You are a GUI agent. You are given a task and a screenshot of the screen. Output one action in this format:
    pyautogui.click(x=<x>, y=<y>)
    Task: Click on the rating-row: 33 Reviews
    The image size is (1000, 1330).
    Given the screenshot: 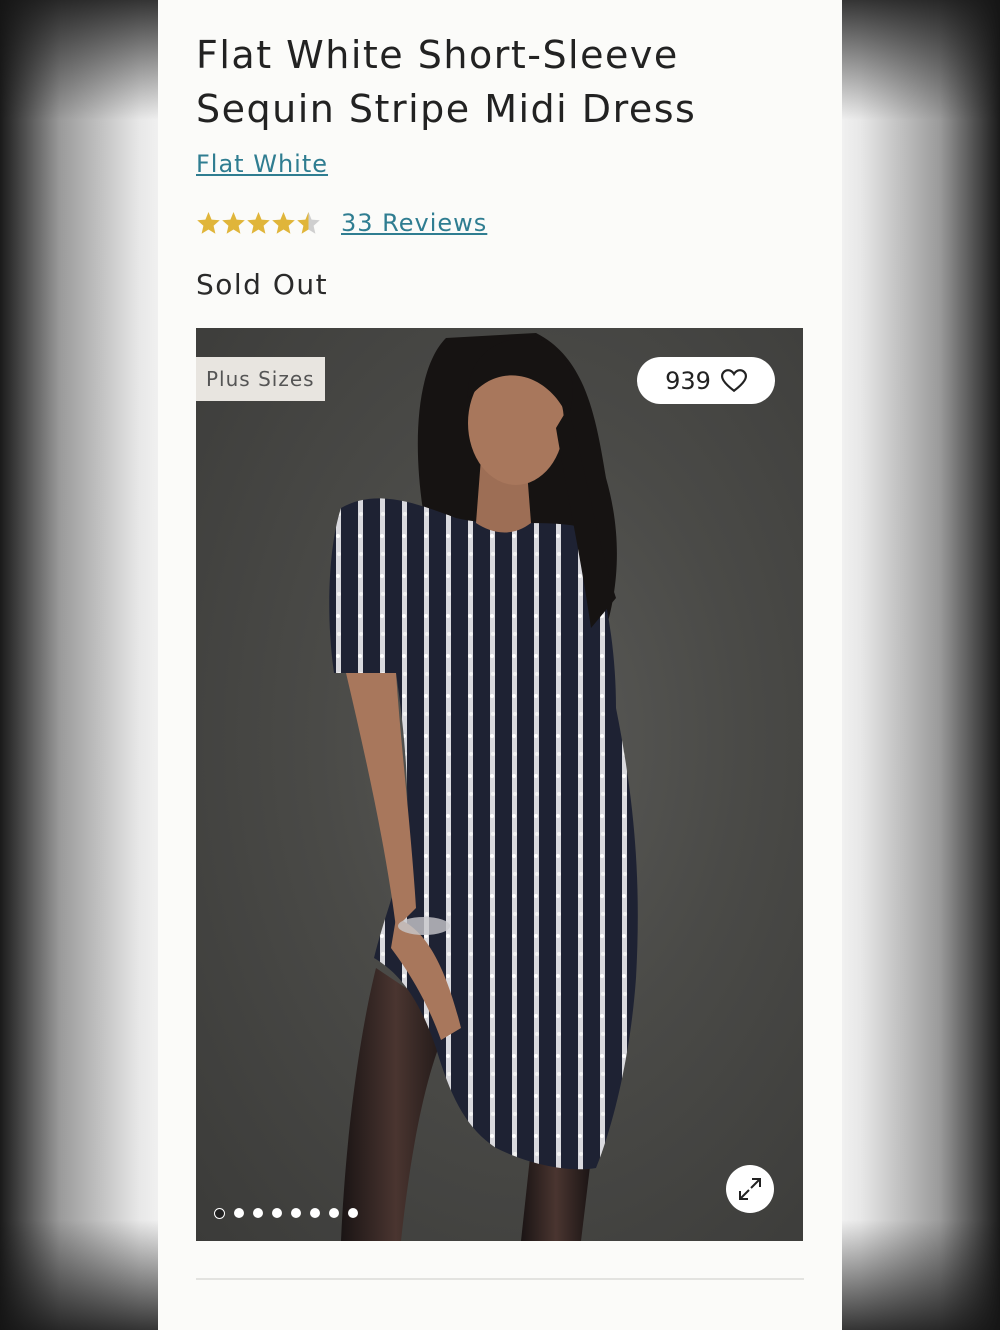 What is the action you would take?
    pyautogui.click(x=341, y=223)
    